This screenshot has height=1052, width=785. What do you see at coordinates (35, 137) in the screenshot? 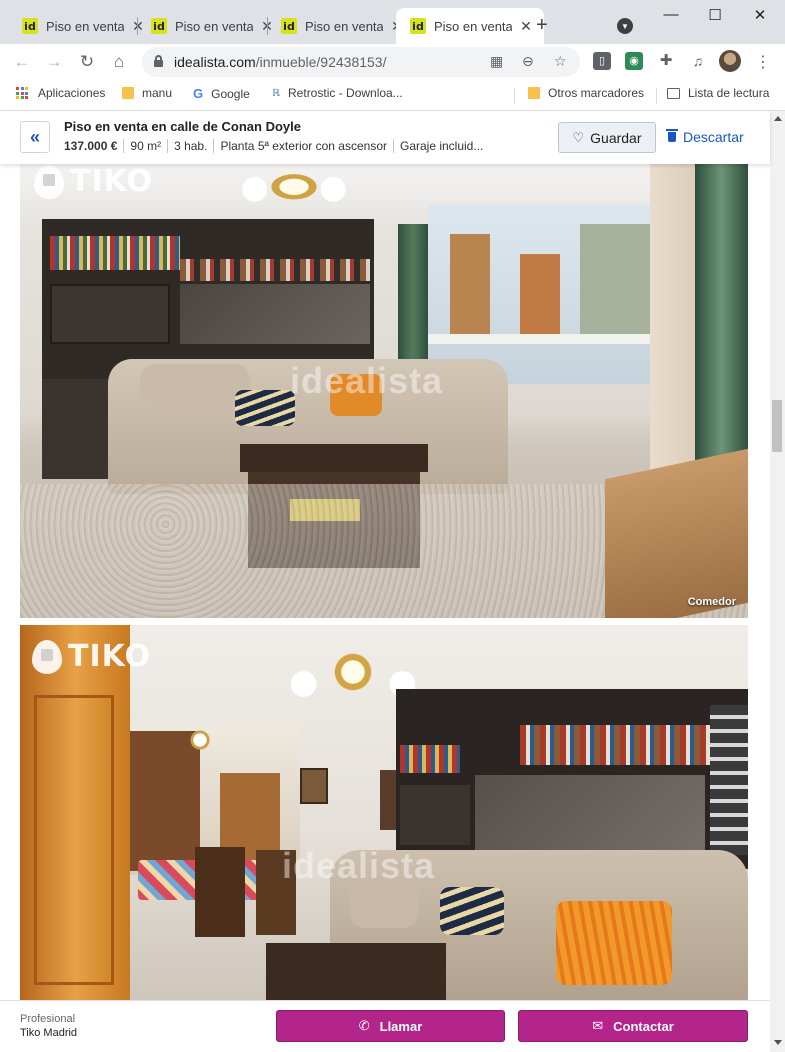
I see `back-to-listing-button: «` at bounding box center [35, 137].